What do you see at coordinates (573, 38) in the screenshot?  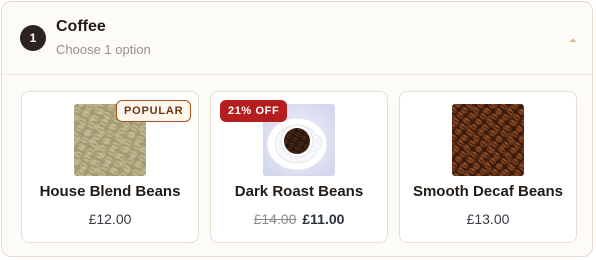 I see `chevron-up-icon` at bounding box center [573, 38].